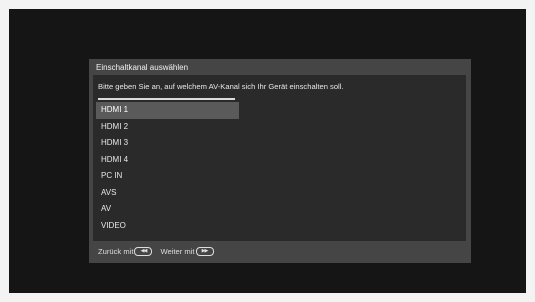 Image resolution: width=535 pixels, height=302 pixels. What do you see at coordinates (116, 251) in the screenshot?
I see `back-label: Zurück mit` at bounding box center [116, 251].